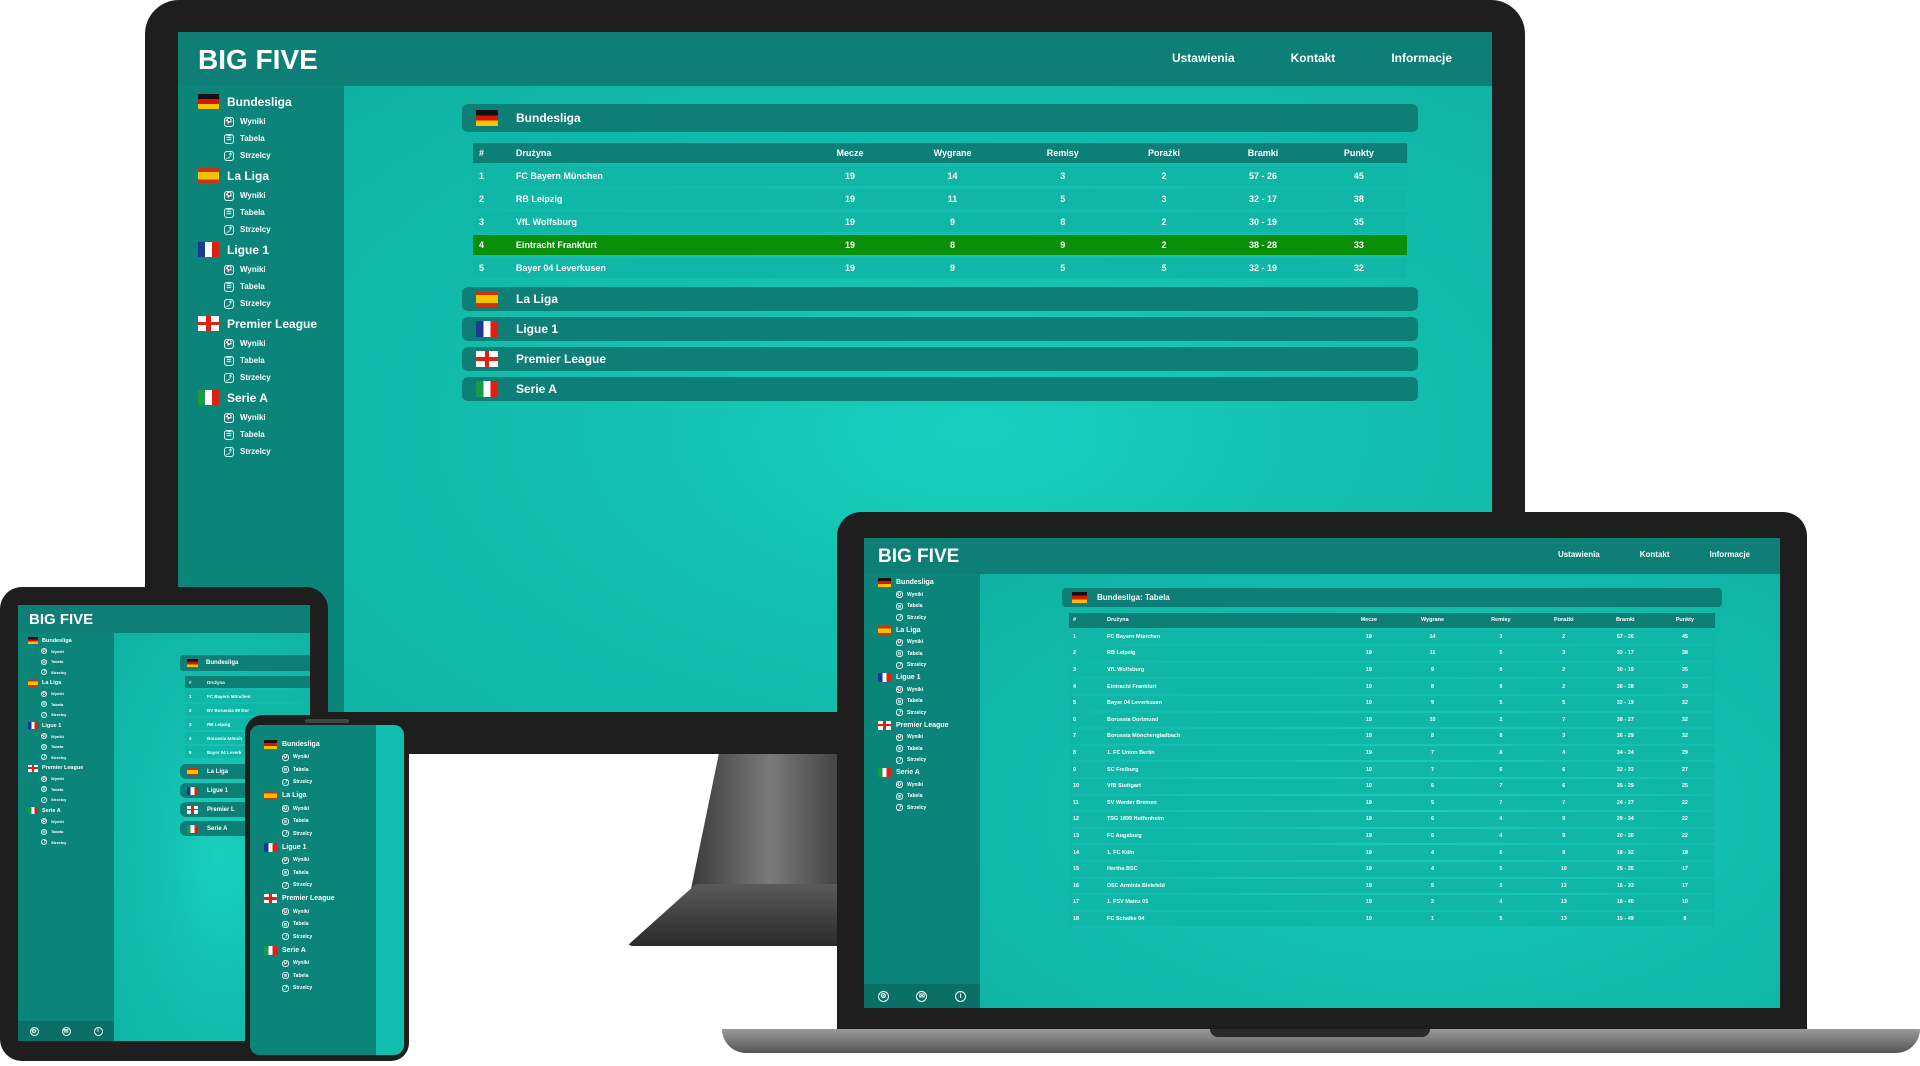 The image size is (1920, 1066). I want to click on league-bar-open: Bundesliga, so click(940, 118).